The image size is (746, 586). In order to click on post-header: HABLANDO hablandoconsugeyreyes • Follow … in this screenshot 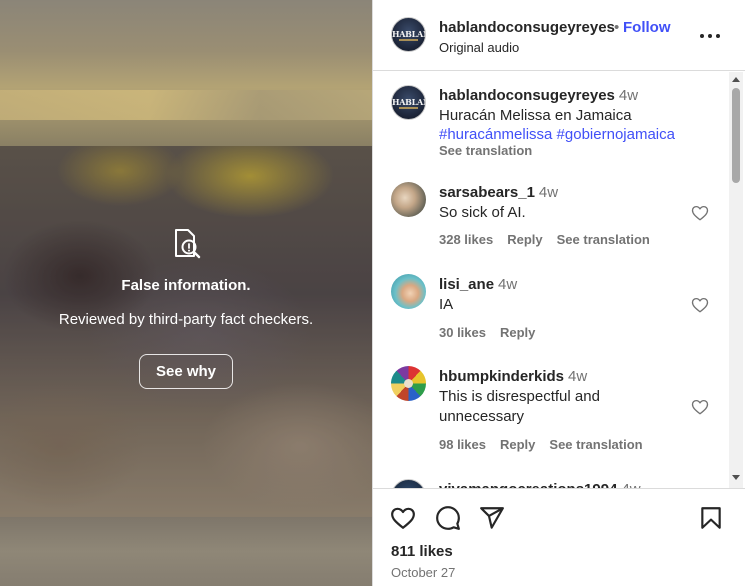, I will do `click(559, 35)`.